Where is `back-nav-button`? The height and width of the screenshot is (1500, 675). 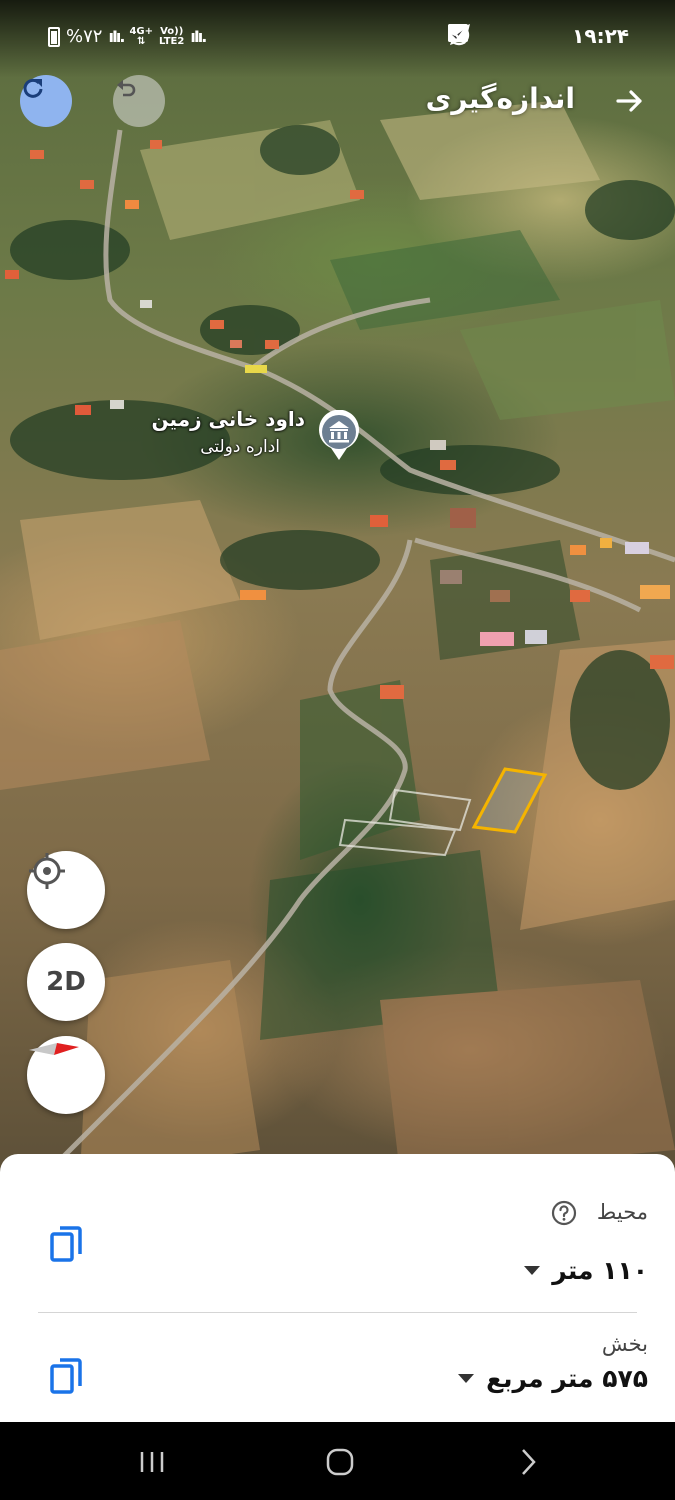
back-nav-button is located at coordinates (528, 1462).